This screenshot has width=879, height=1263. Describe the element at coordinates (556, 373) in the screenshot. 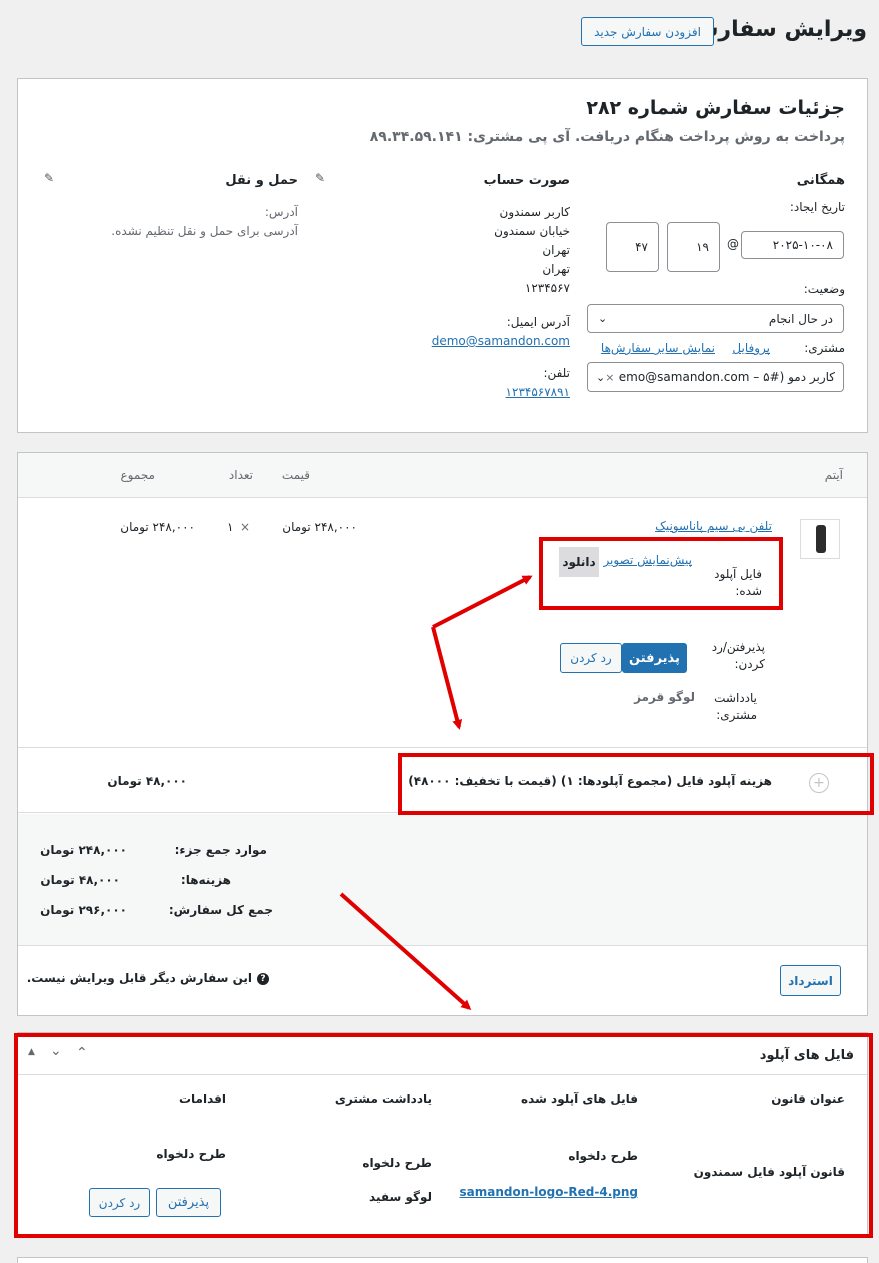

I see `phone-label: تلفن:` at that location.